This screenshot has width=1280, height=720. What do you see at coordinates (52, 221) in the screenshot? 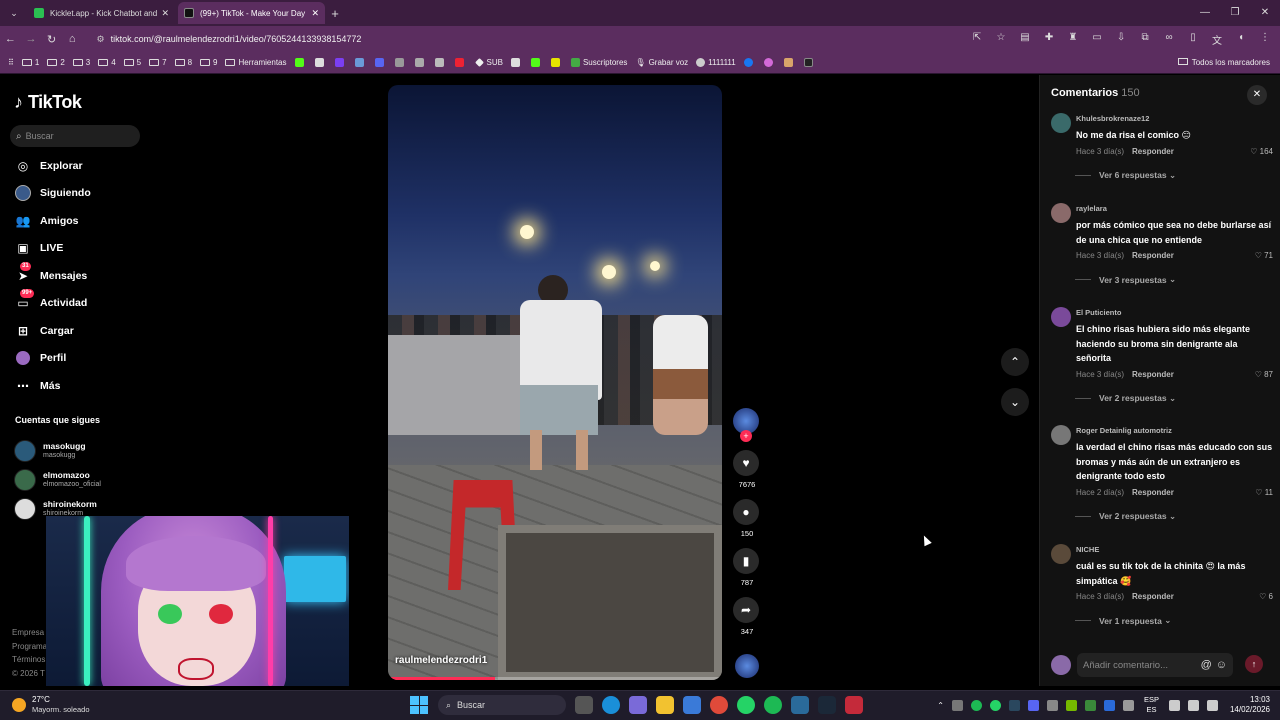
I see `nav-amigos: 👥 Amigos` at bounding box center [52, 221].